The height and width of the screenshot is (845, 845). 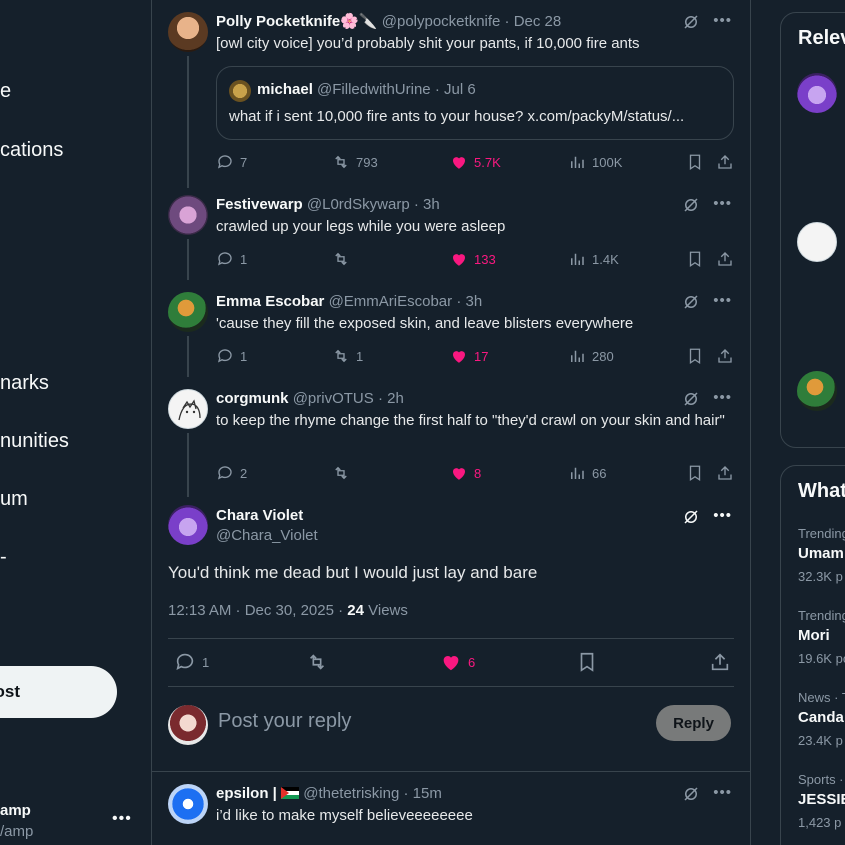 What do you see at coordinates (252, 398) in the screenshot?
I see `author-name: corgmunk` at bounding box center [252, 398].